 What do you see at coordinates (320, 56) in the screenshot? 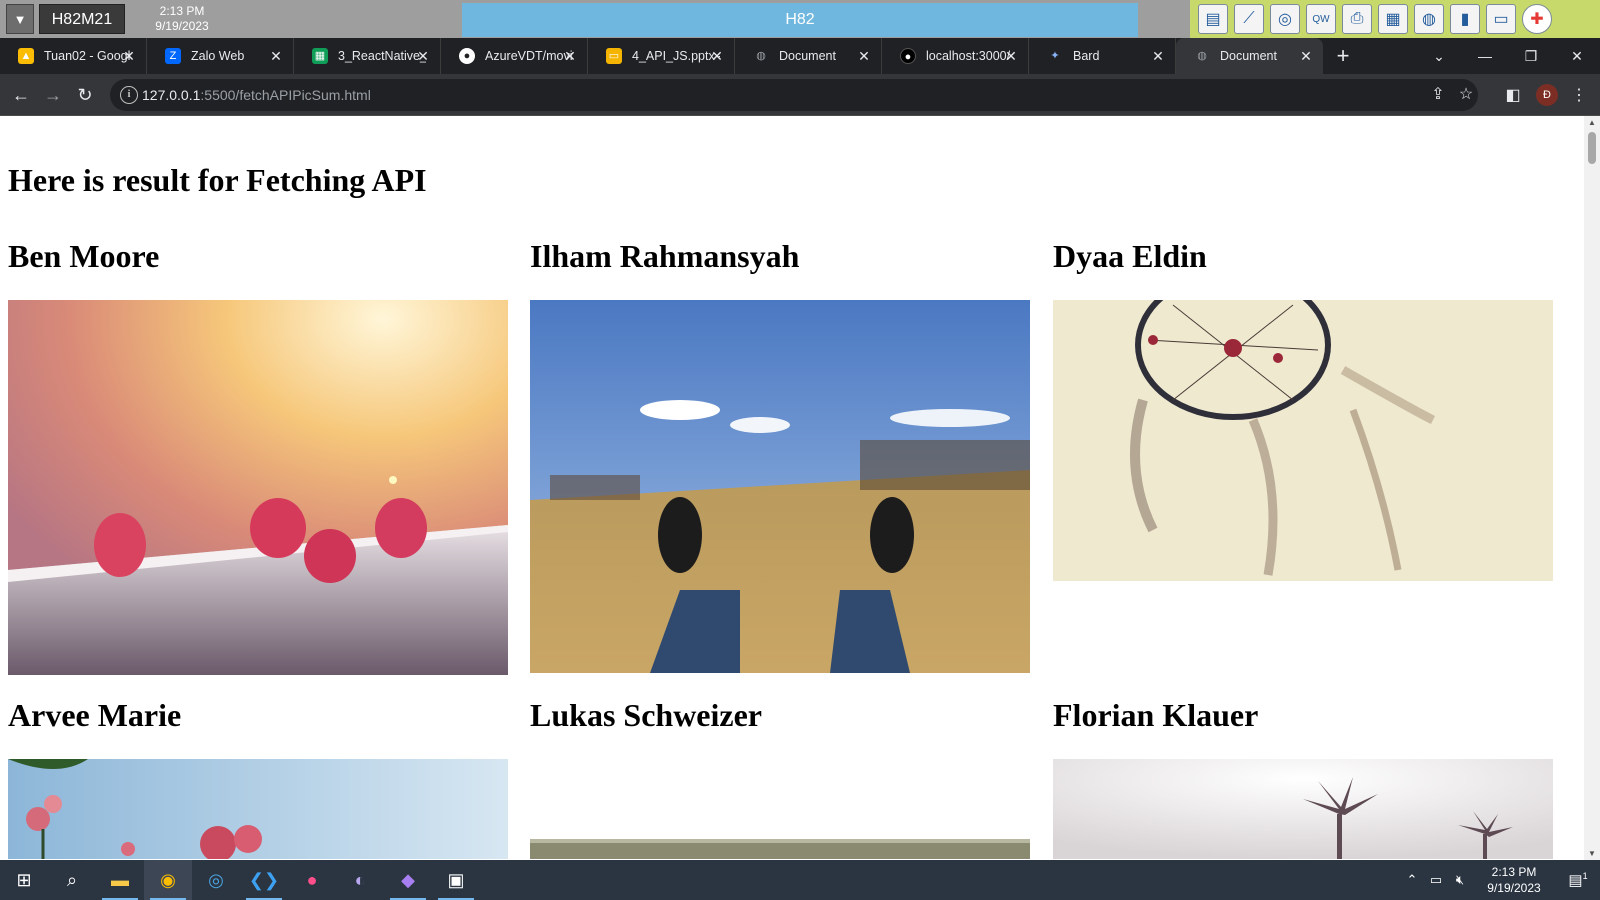
I see `google-sheets-icon: ▦` at bounding box center [320, 56].